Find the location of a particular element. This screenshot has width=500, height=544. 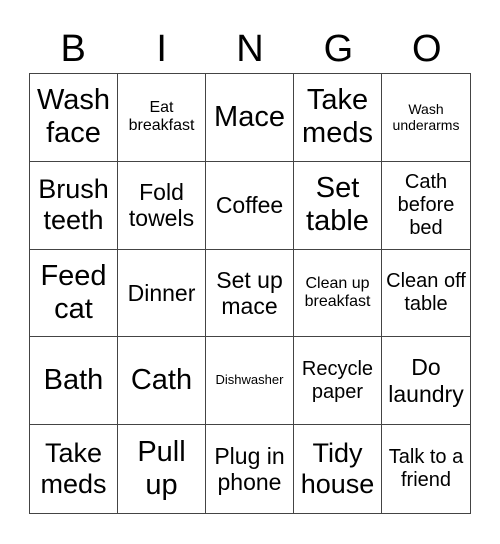

bingo-cell: Clean off table is located at coordinates (426, 294).